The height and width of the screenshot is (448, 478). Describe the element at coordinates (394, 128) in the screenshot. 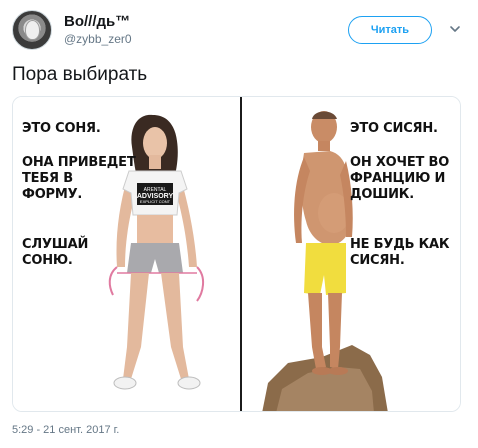

I see `meme-text-right-1: ЭТО СИСЯН.` at that location.